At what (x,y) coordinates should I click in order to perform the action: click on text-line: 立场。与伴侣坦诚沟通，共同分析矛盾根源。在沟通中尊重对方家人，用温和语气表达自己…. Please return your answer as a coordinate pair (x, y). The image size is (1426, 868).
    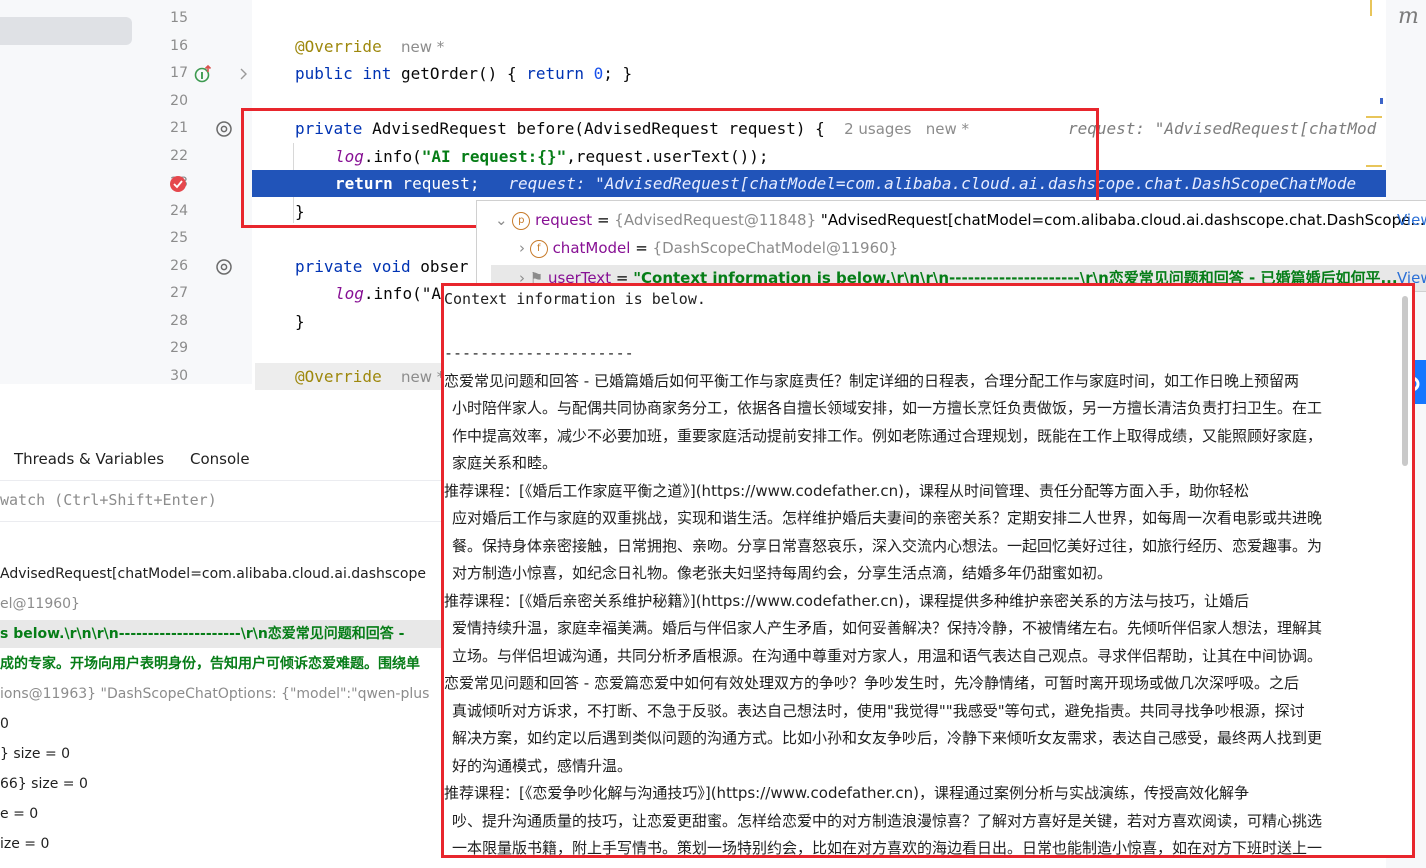
    Looking at the image, I should click on (887, 656).